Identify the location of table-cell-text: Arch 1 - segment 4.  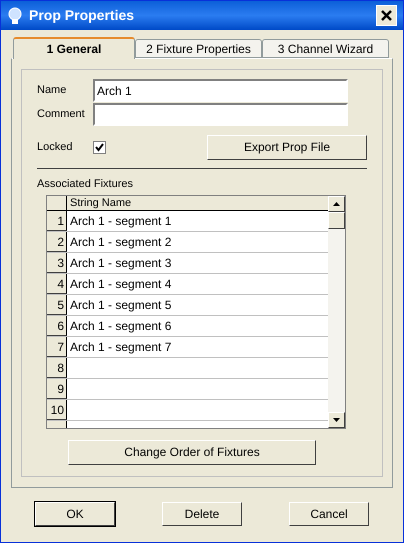
(120, 284).